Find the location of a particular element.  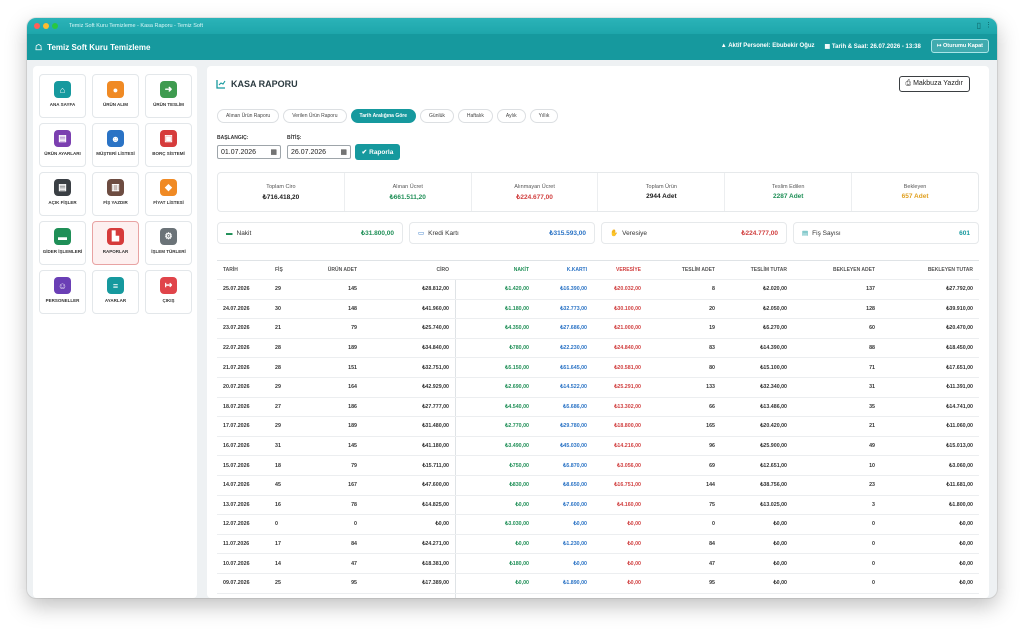

table-cell: 75 is located at coordinates (712, 504).